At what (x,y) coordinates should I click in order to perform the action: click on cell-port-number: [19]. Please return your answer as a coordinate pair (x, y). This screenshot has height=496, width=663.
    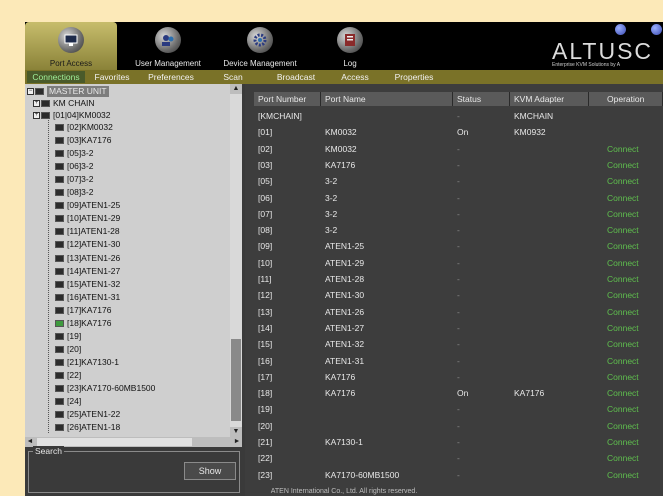
    Looking at the image, I should click on (265, 409).